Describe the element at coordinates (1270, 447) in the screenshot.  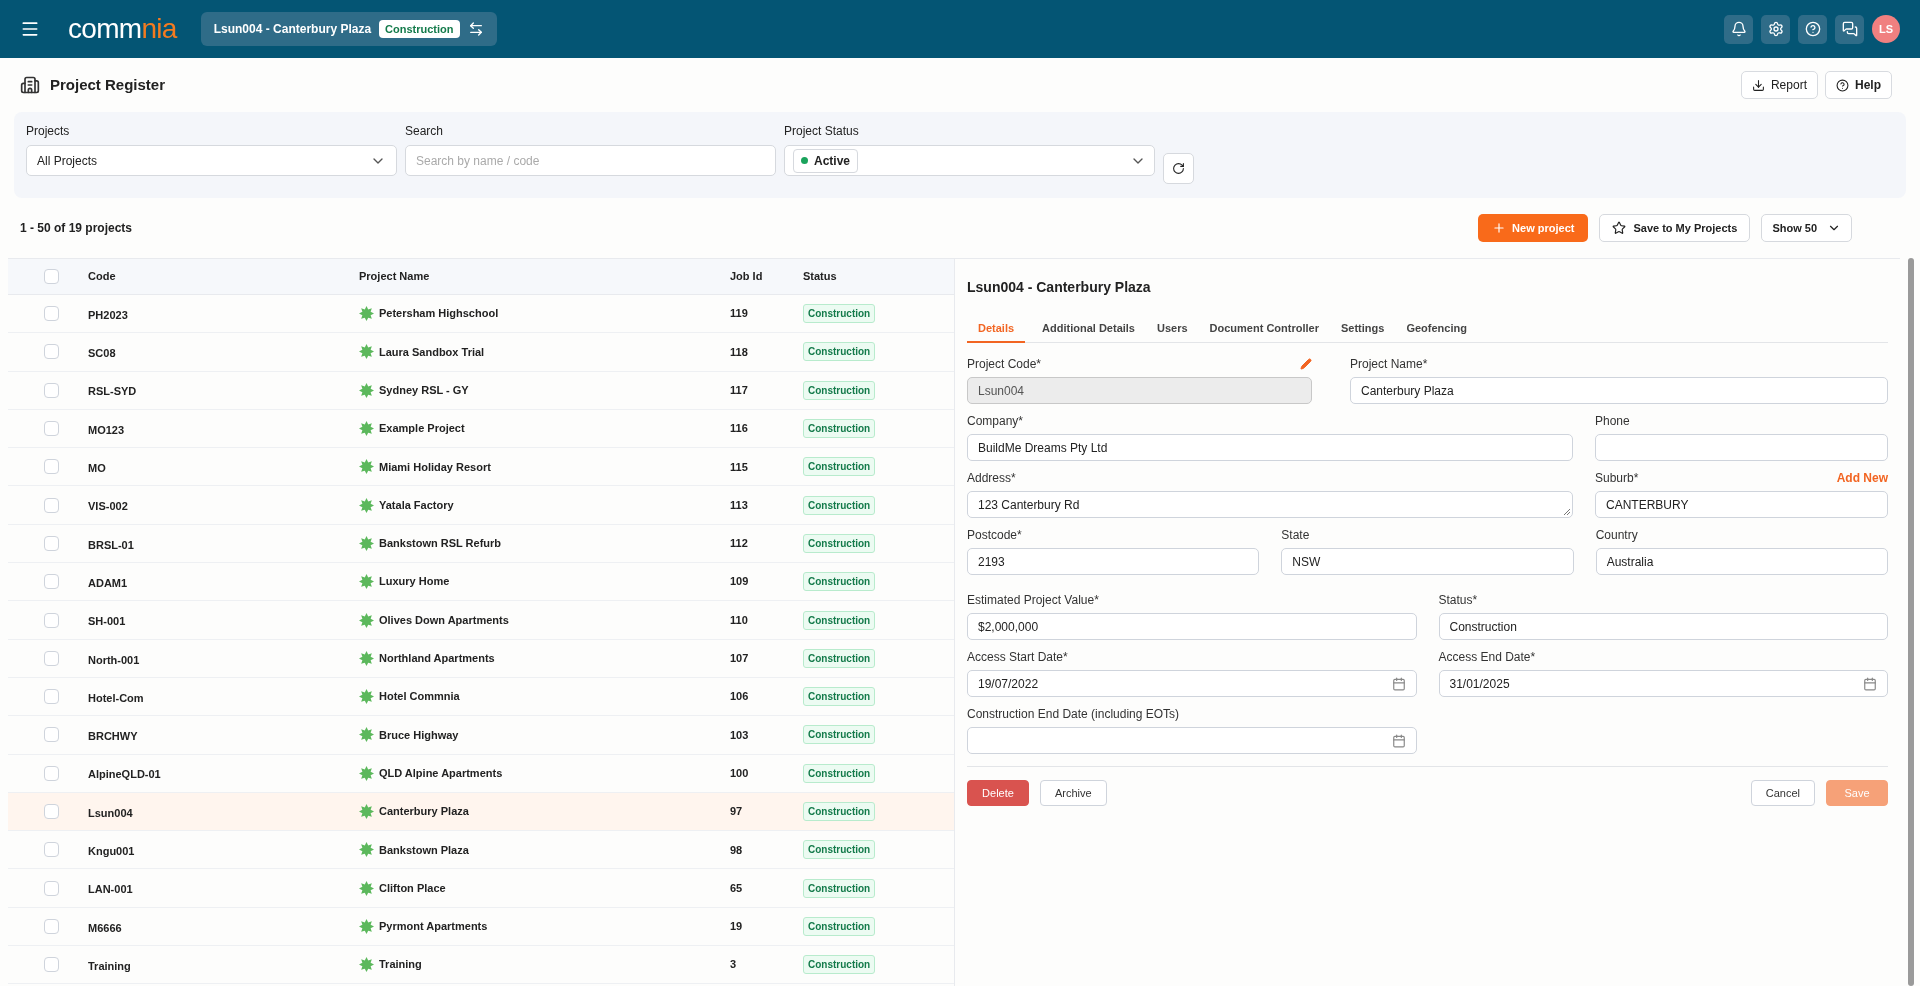
I see `input-field: BuildMe Dreams Pty Ltd` at that location.